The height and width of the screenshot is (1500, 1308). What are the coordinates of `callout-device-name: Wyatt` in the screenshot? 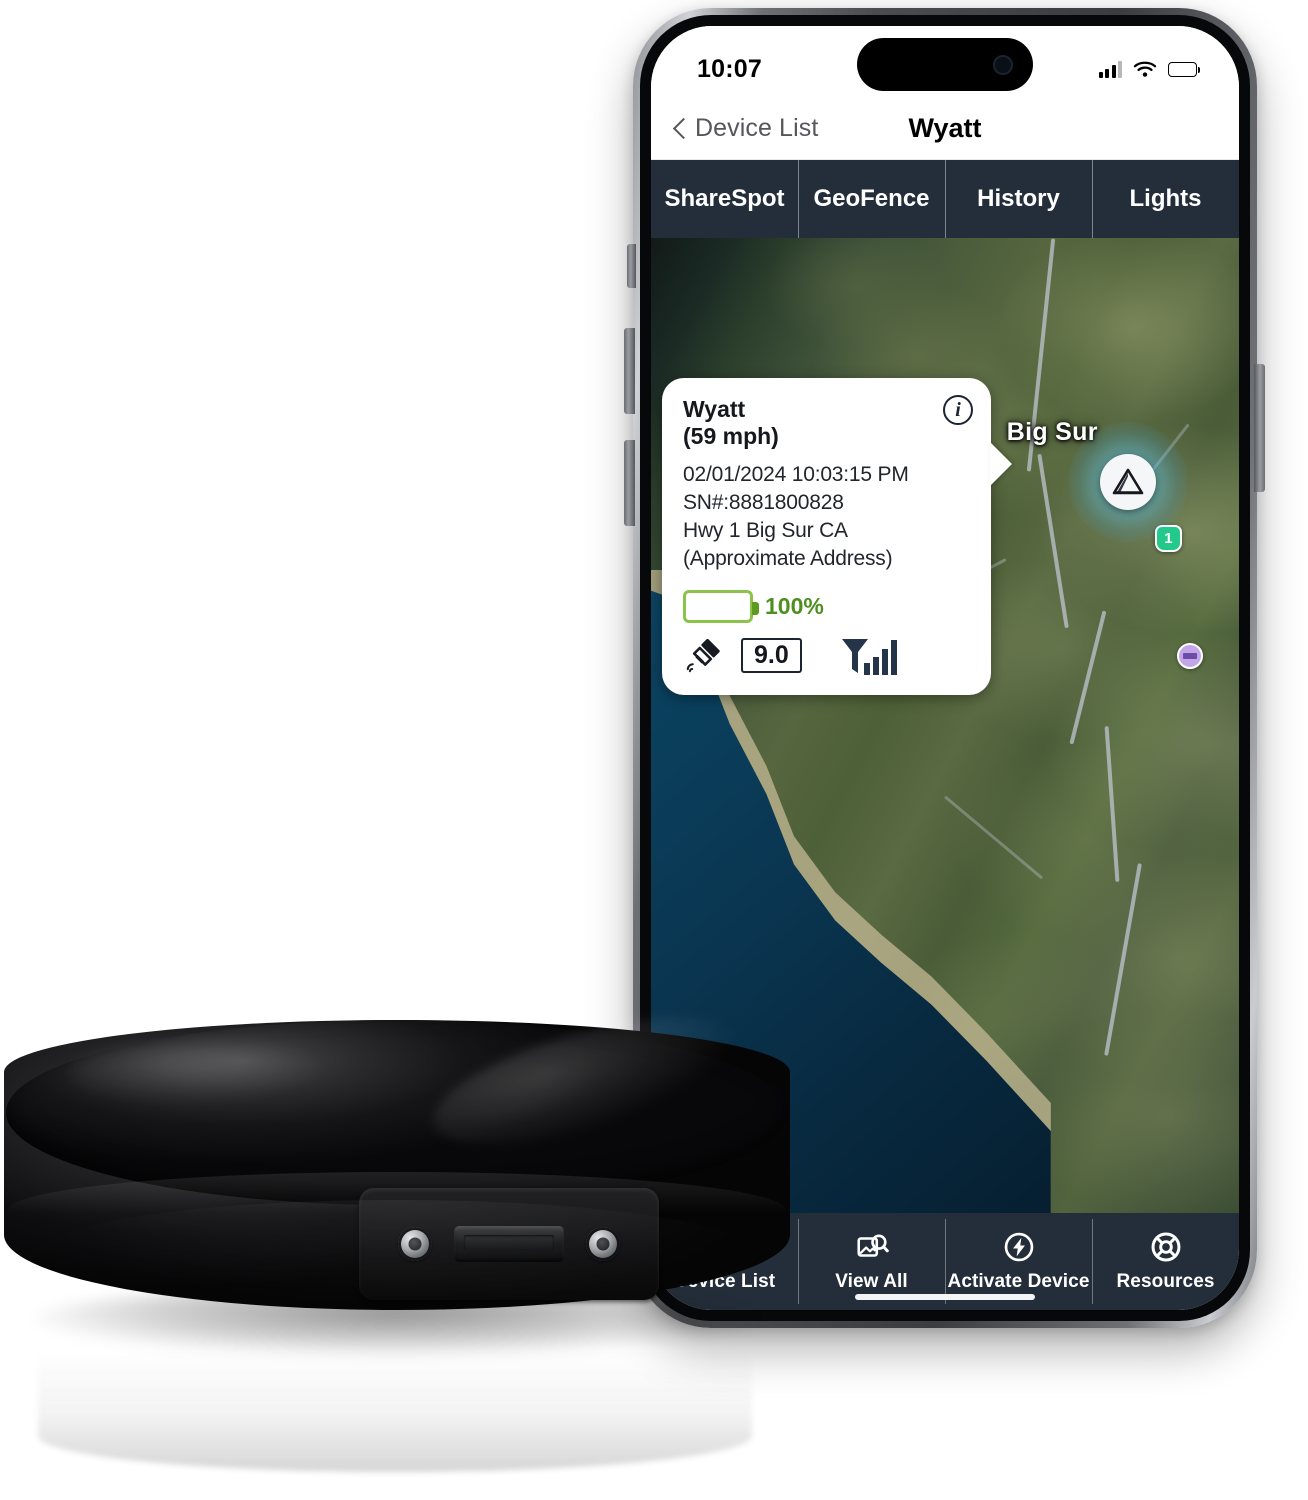 It's located at (714, 409).